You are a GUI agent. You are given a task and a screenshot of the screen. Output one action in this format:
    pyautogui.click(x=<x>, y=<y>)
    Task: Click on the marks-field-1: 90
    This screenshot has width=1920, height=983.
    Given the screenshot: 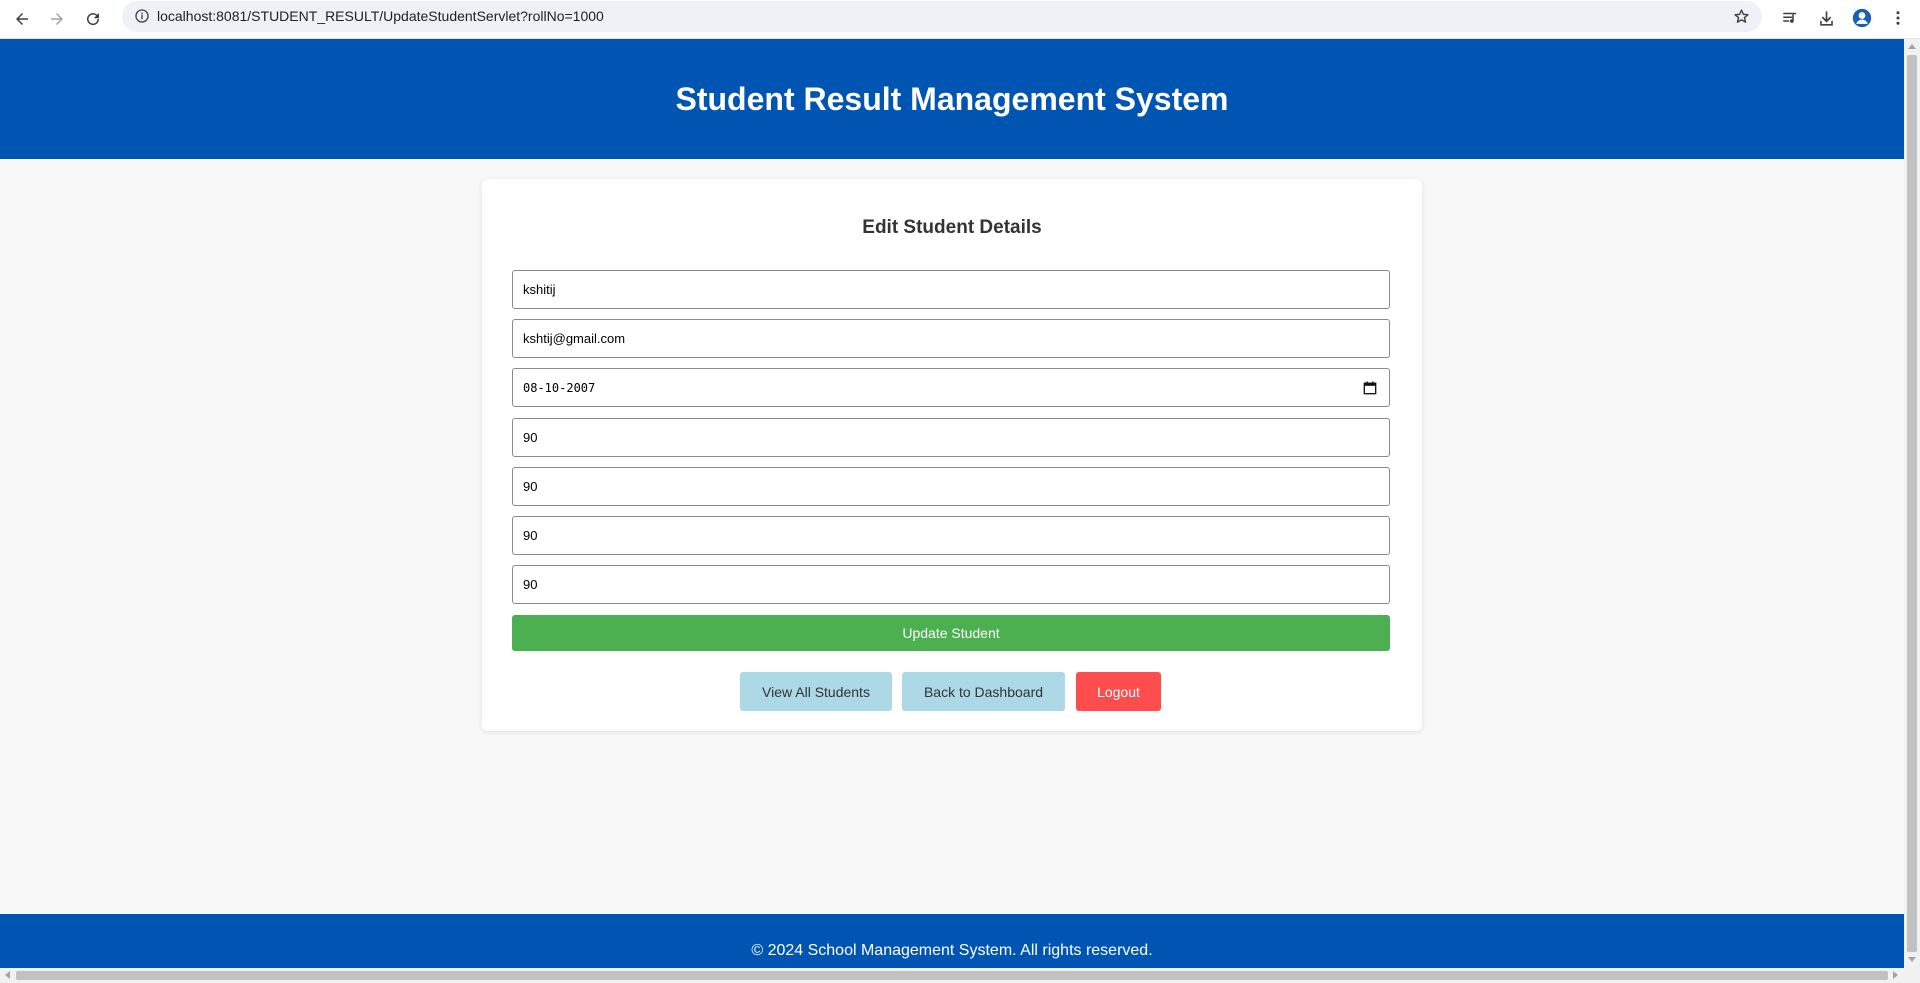 What is the action you would take?
    pyautogui.click(x=951, y=437)
    